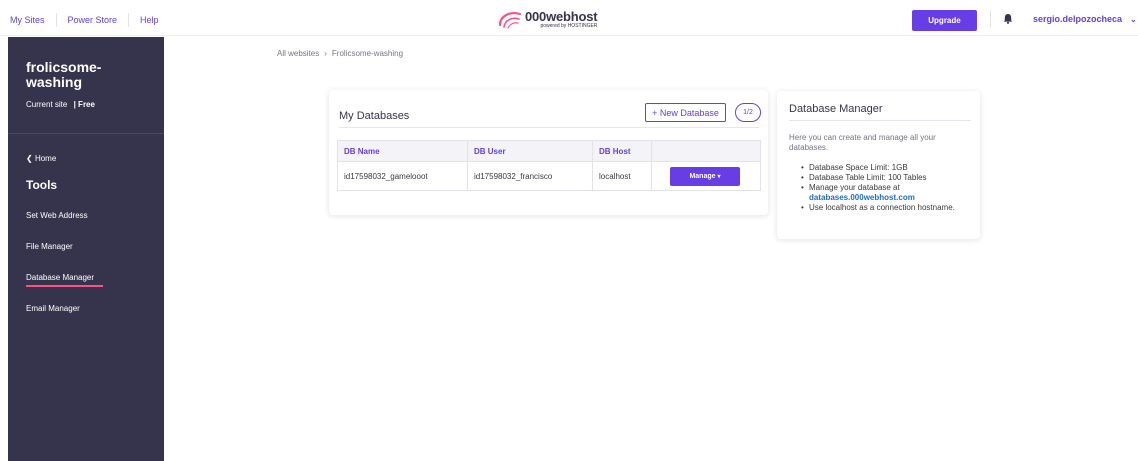 The image size is (1138, 461). What do you see at coordinates (53, 308) in the screenshot?
I see `sidebar-item-email-manager: Email Manager` at bounding box center [53, 308].